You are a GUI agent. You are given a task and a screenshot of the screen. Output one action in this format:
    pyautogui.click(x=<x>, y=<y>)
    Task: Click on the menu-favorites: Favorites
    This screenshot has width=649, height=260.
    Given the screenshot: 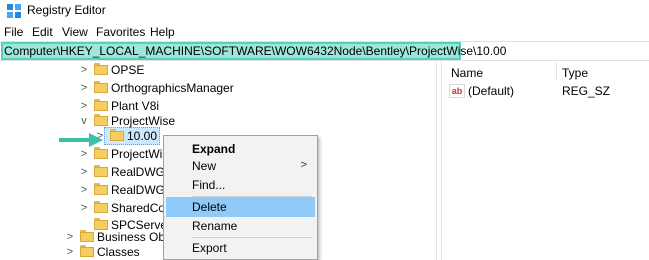 What is the action you would take?
    pyautogui.click(x=120, y=32)
    